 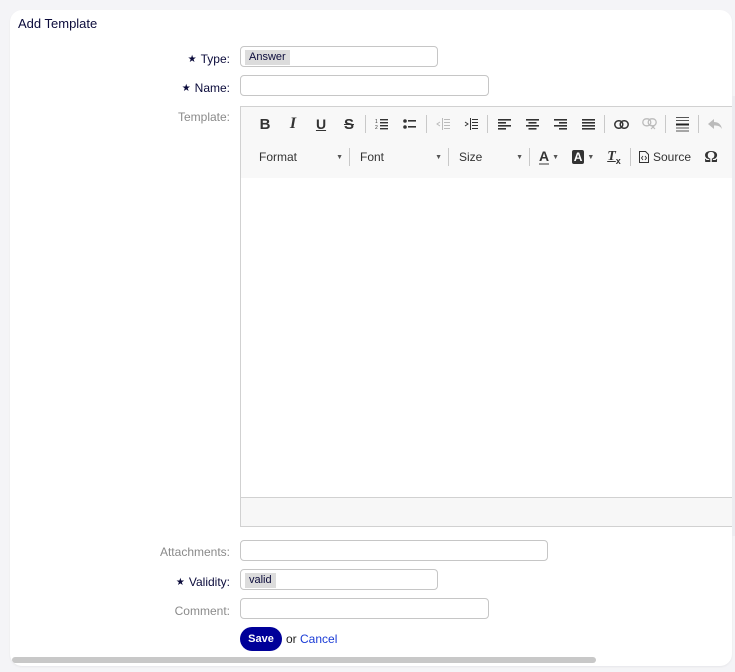 I want to click on strikethrough-icon: S, so click(x=348, y=124).